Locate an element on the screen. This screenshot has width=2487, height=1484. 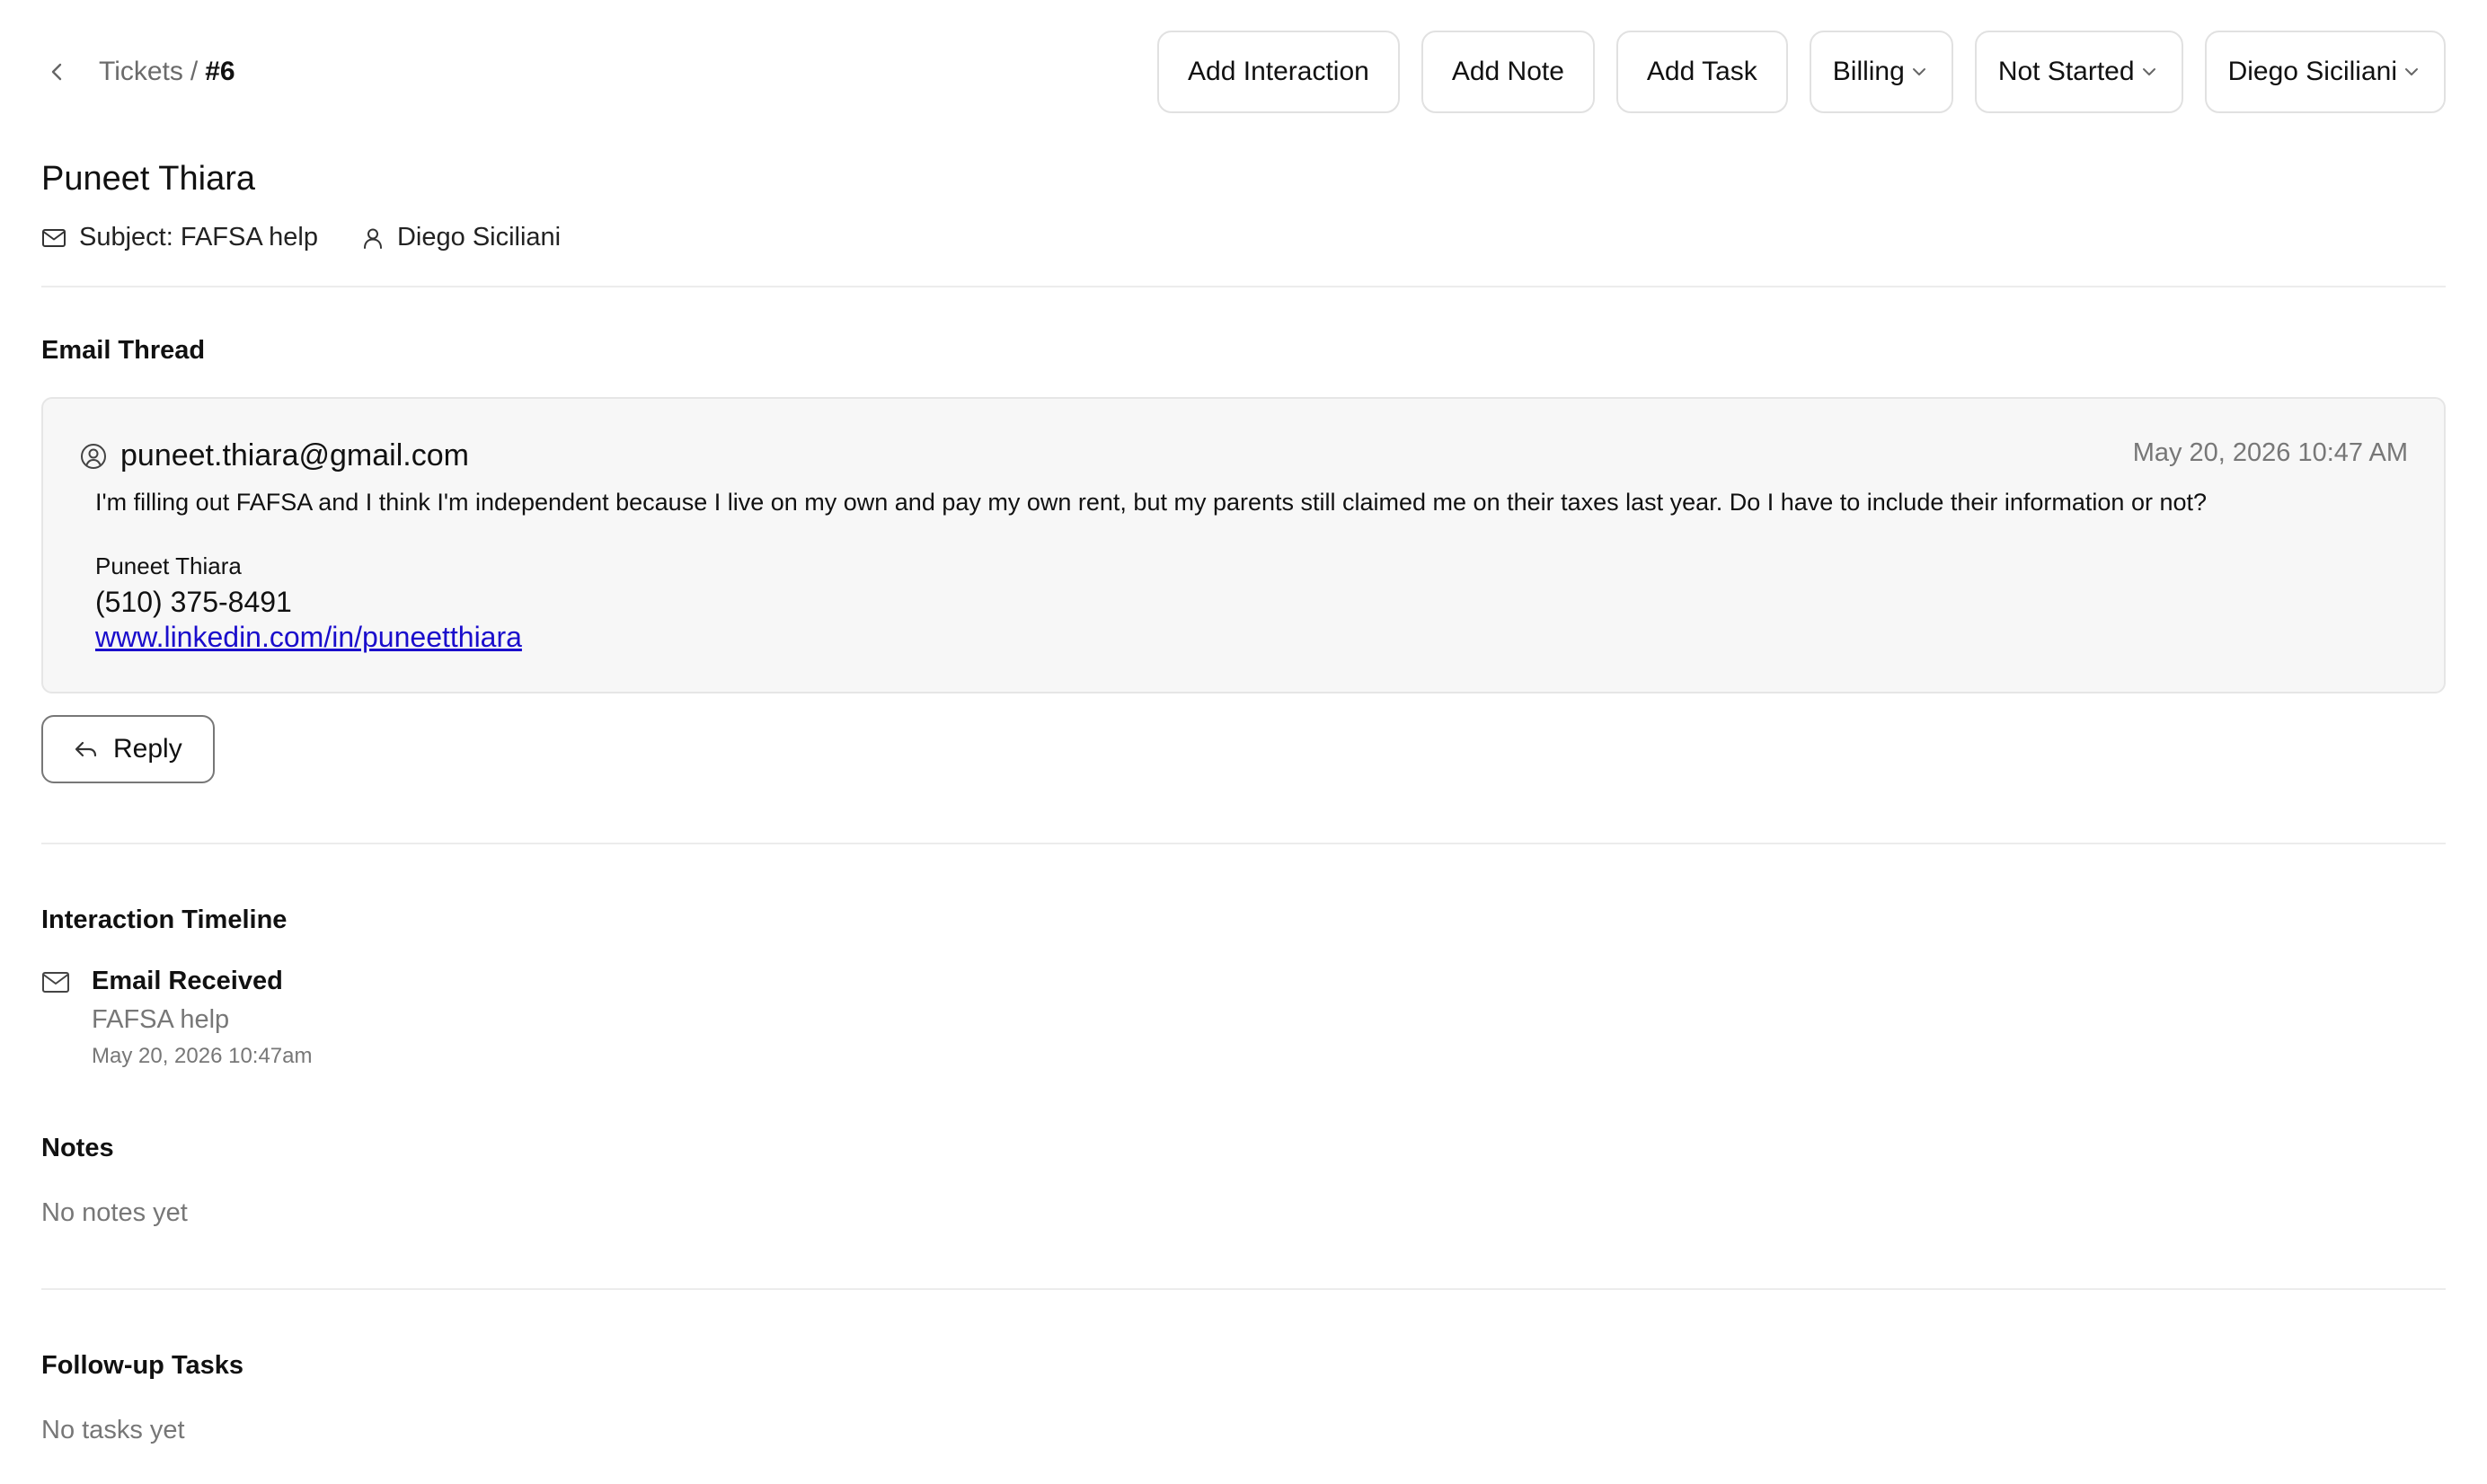
ticket-meta: Subject: FAFSA help Diego Siciliani is located at coordinates (301, 238).